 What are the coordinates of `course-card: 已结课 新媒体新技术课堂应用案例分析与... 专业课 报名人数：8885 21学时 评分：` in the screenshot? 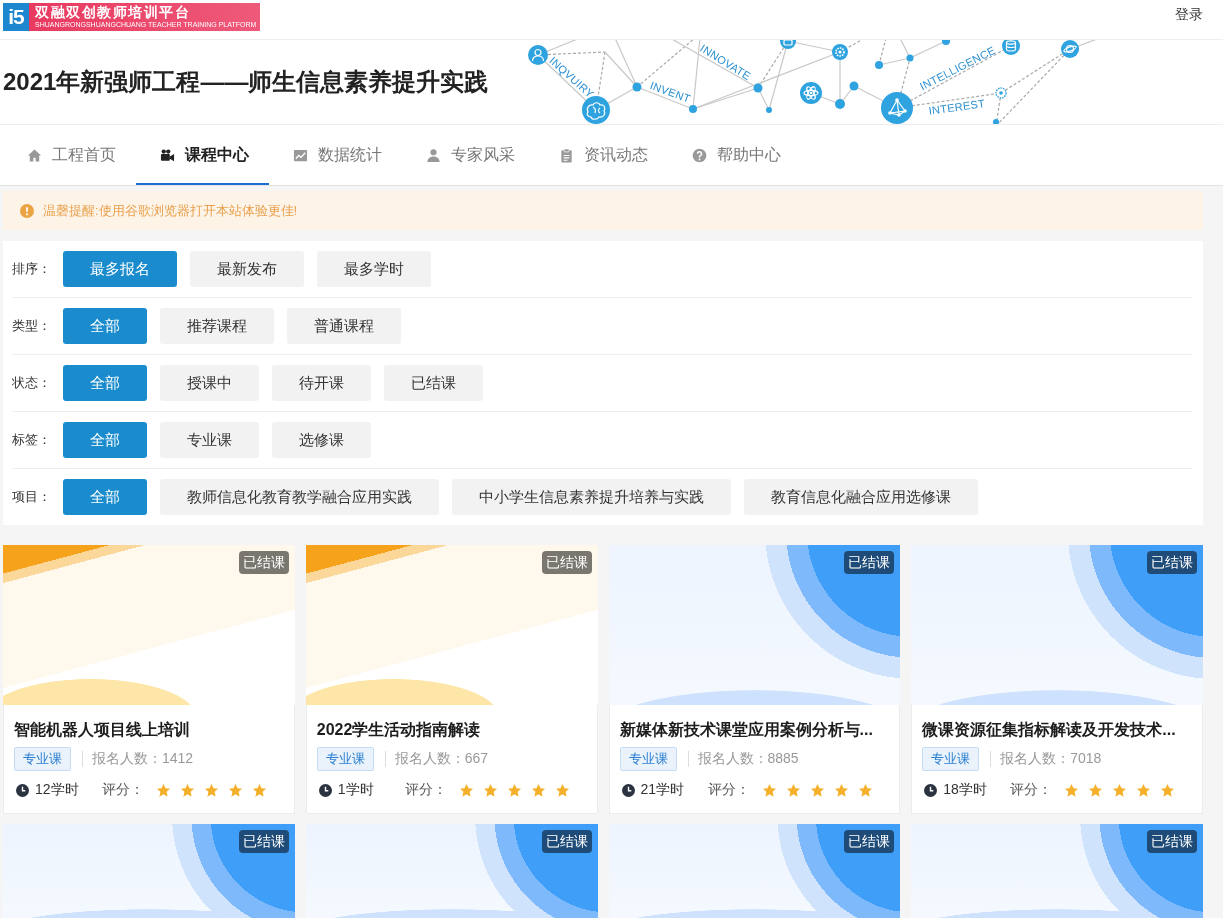 It's located at (754, 679).